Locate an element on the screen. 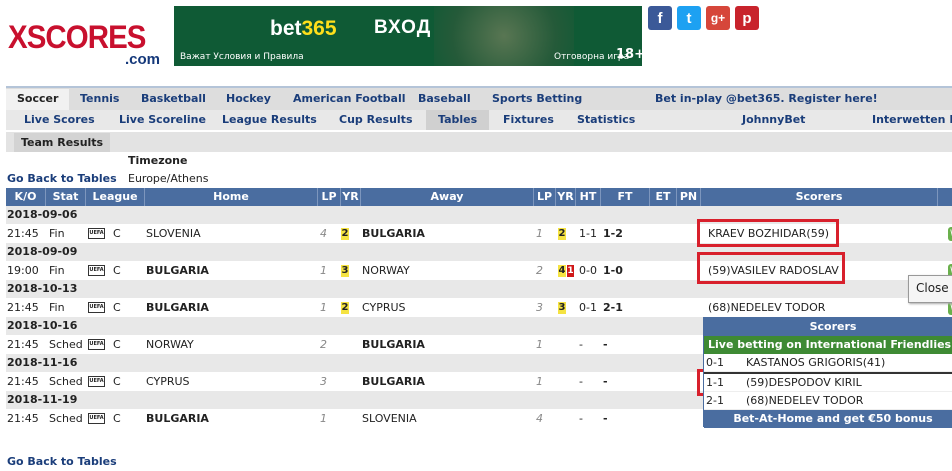 The width and height of the screenshot is (952, 471). home-team: SLOVENIA is located at coordinates (173, 233).